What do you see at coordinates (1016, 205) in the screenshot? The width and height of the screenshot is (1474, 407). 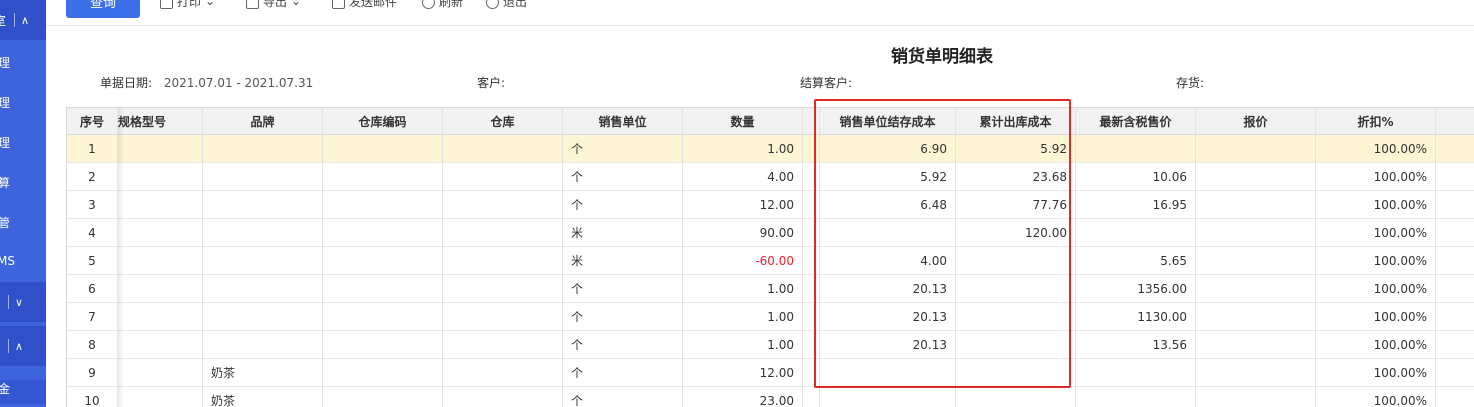 I see `cell-cumulative-cost: 77.76` at bounding box center [1016, 205].